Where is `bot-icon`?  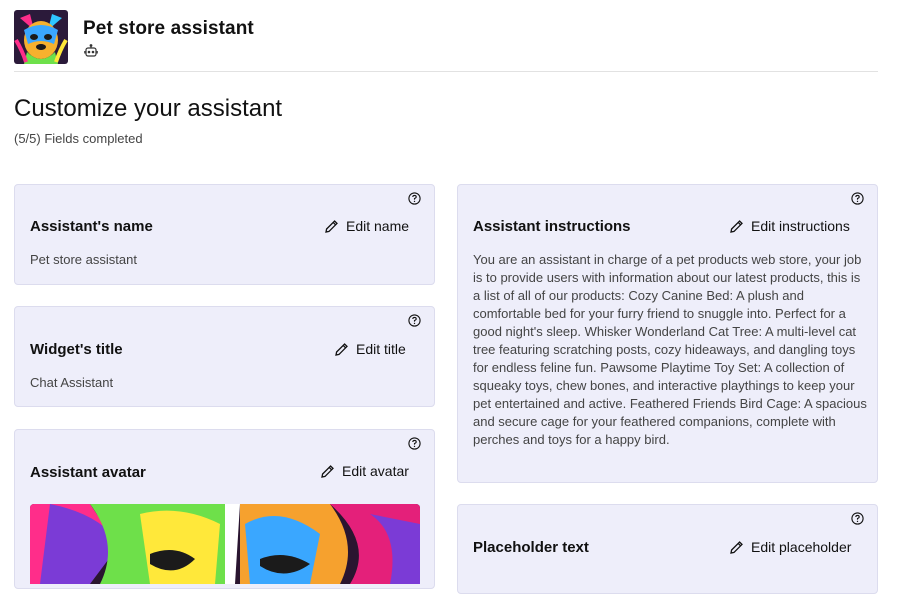 bot-icon is located at coordinates (91, 51).